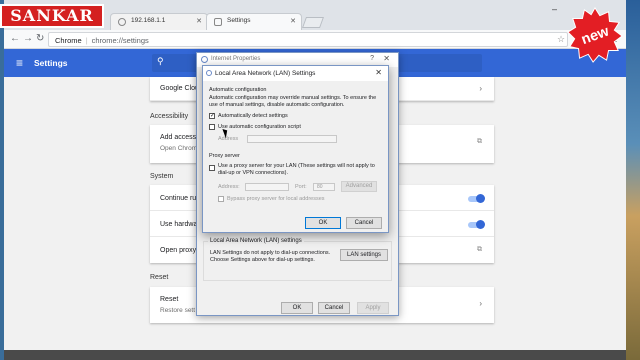 This screenshot has height=360, width=640. What do you see at coordinates (256, 241) in the screenshot?
I see `group-label: Local Area Network (LAN) settings` at bounding box center [256, 241].